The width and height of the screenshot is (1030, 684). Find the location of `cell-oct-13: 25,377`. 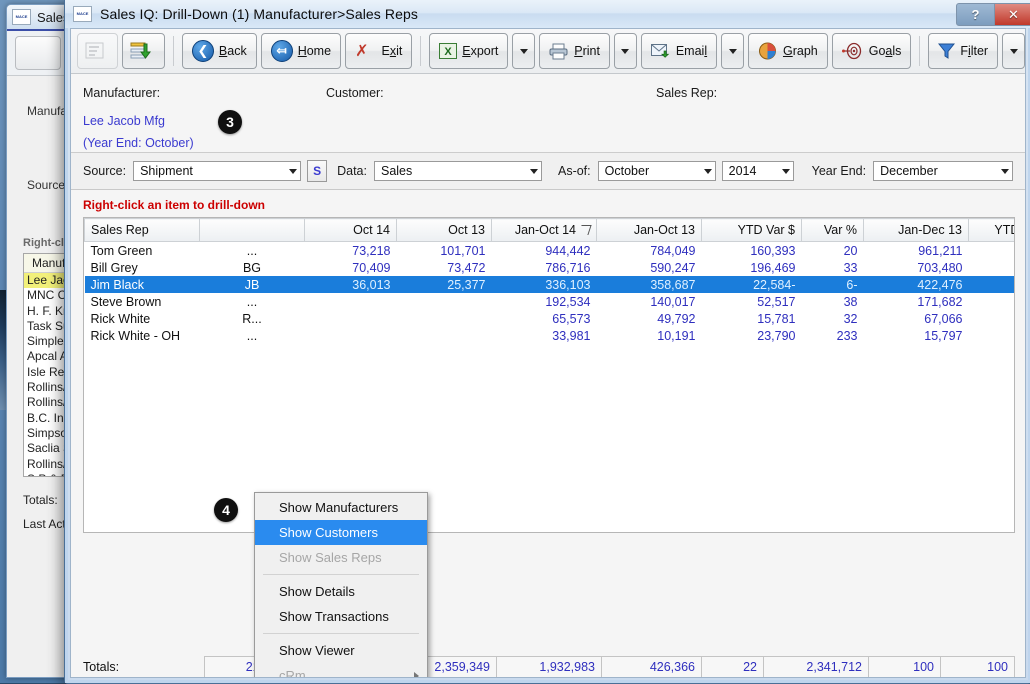

cell-oct-13: 25,377 is located at coordinates (444, 284).